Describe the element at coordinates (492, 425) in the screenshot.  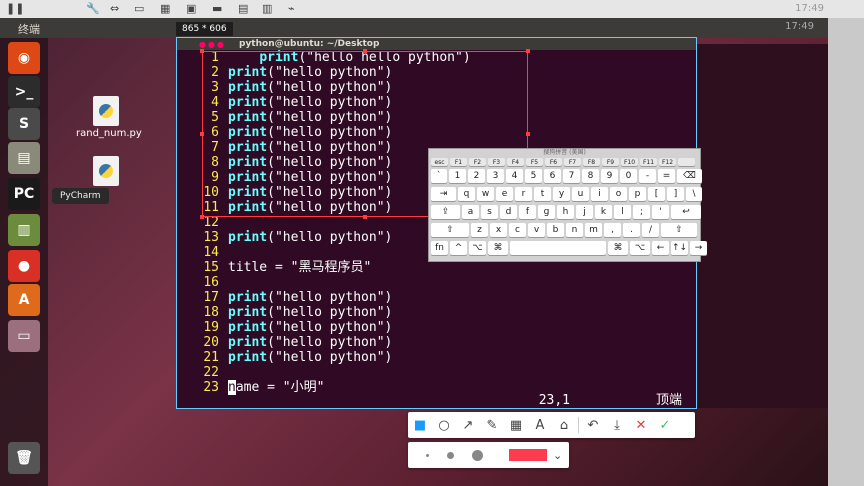
I see `pen-tool-icon: ✎` at that location.